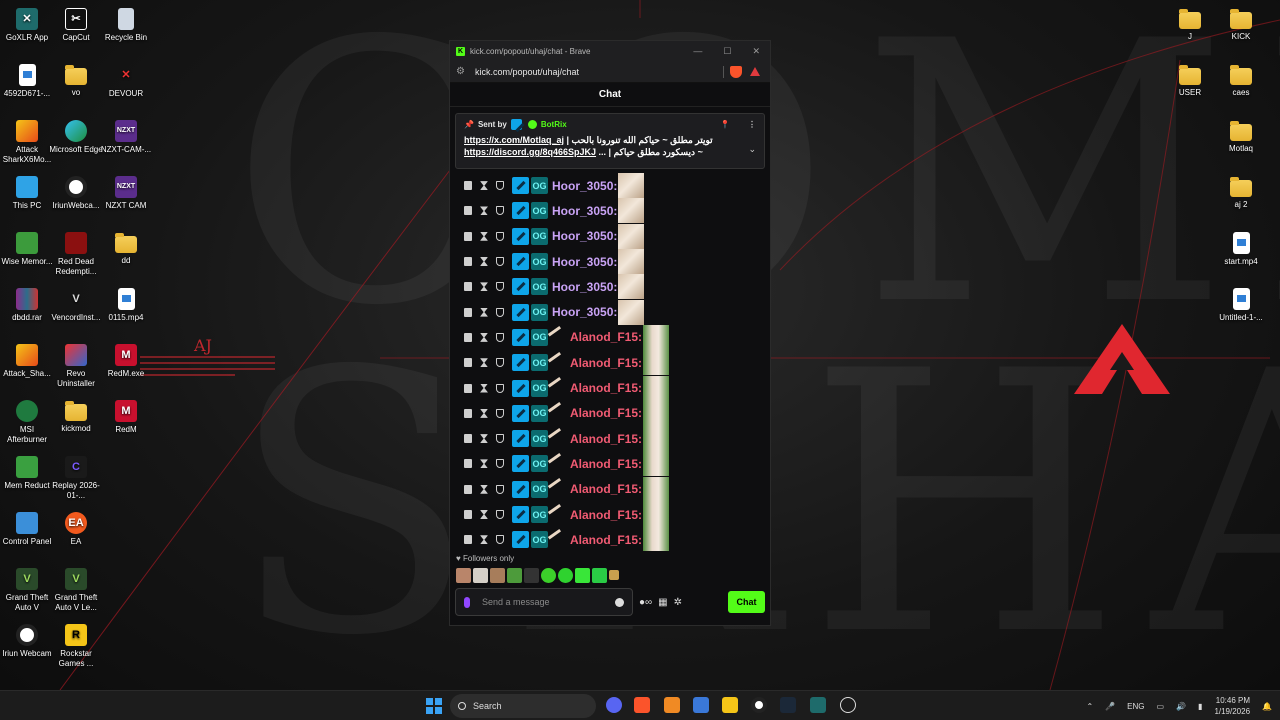  What do you see at coordinates (1190, 25) in the screenshot?
I see `desktop-icon-j: J` at bounding box center [1190, 25].